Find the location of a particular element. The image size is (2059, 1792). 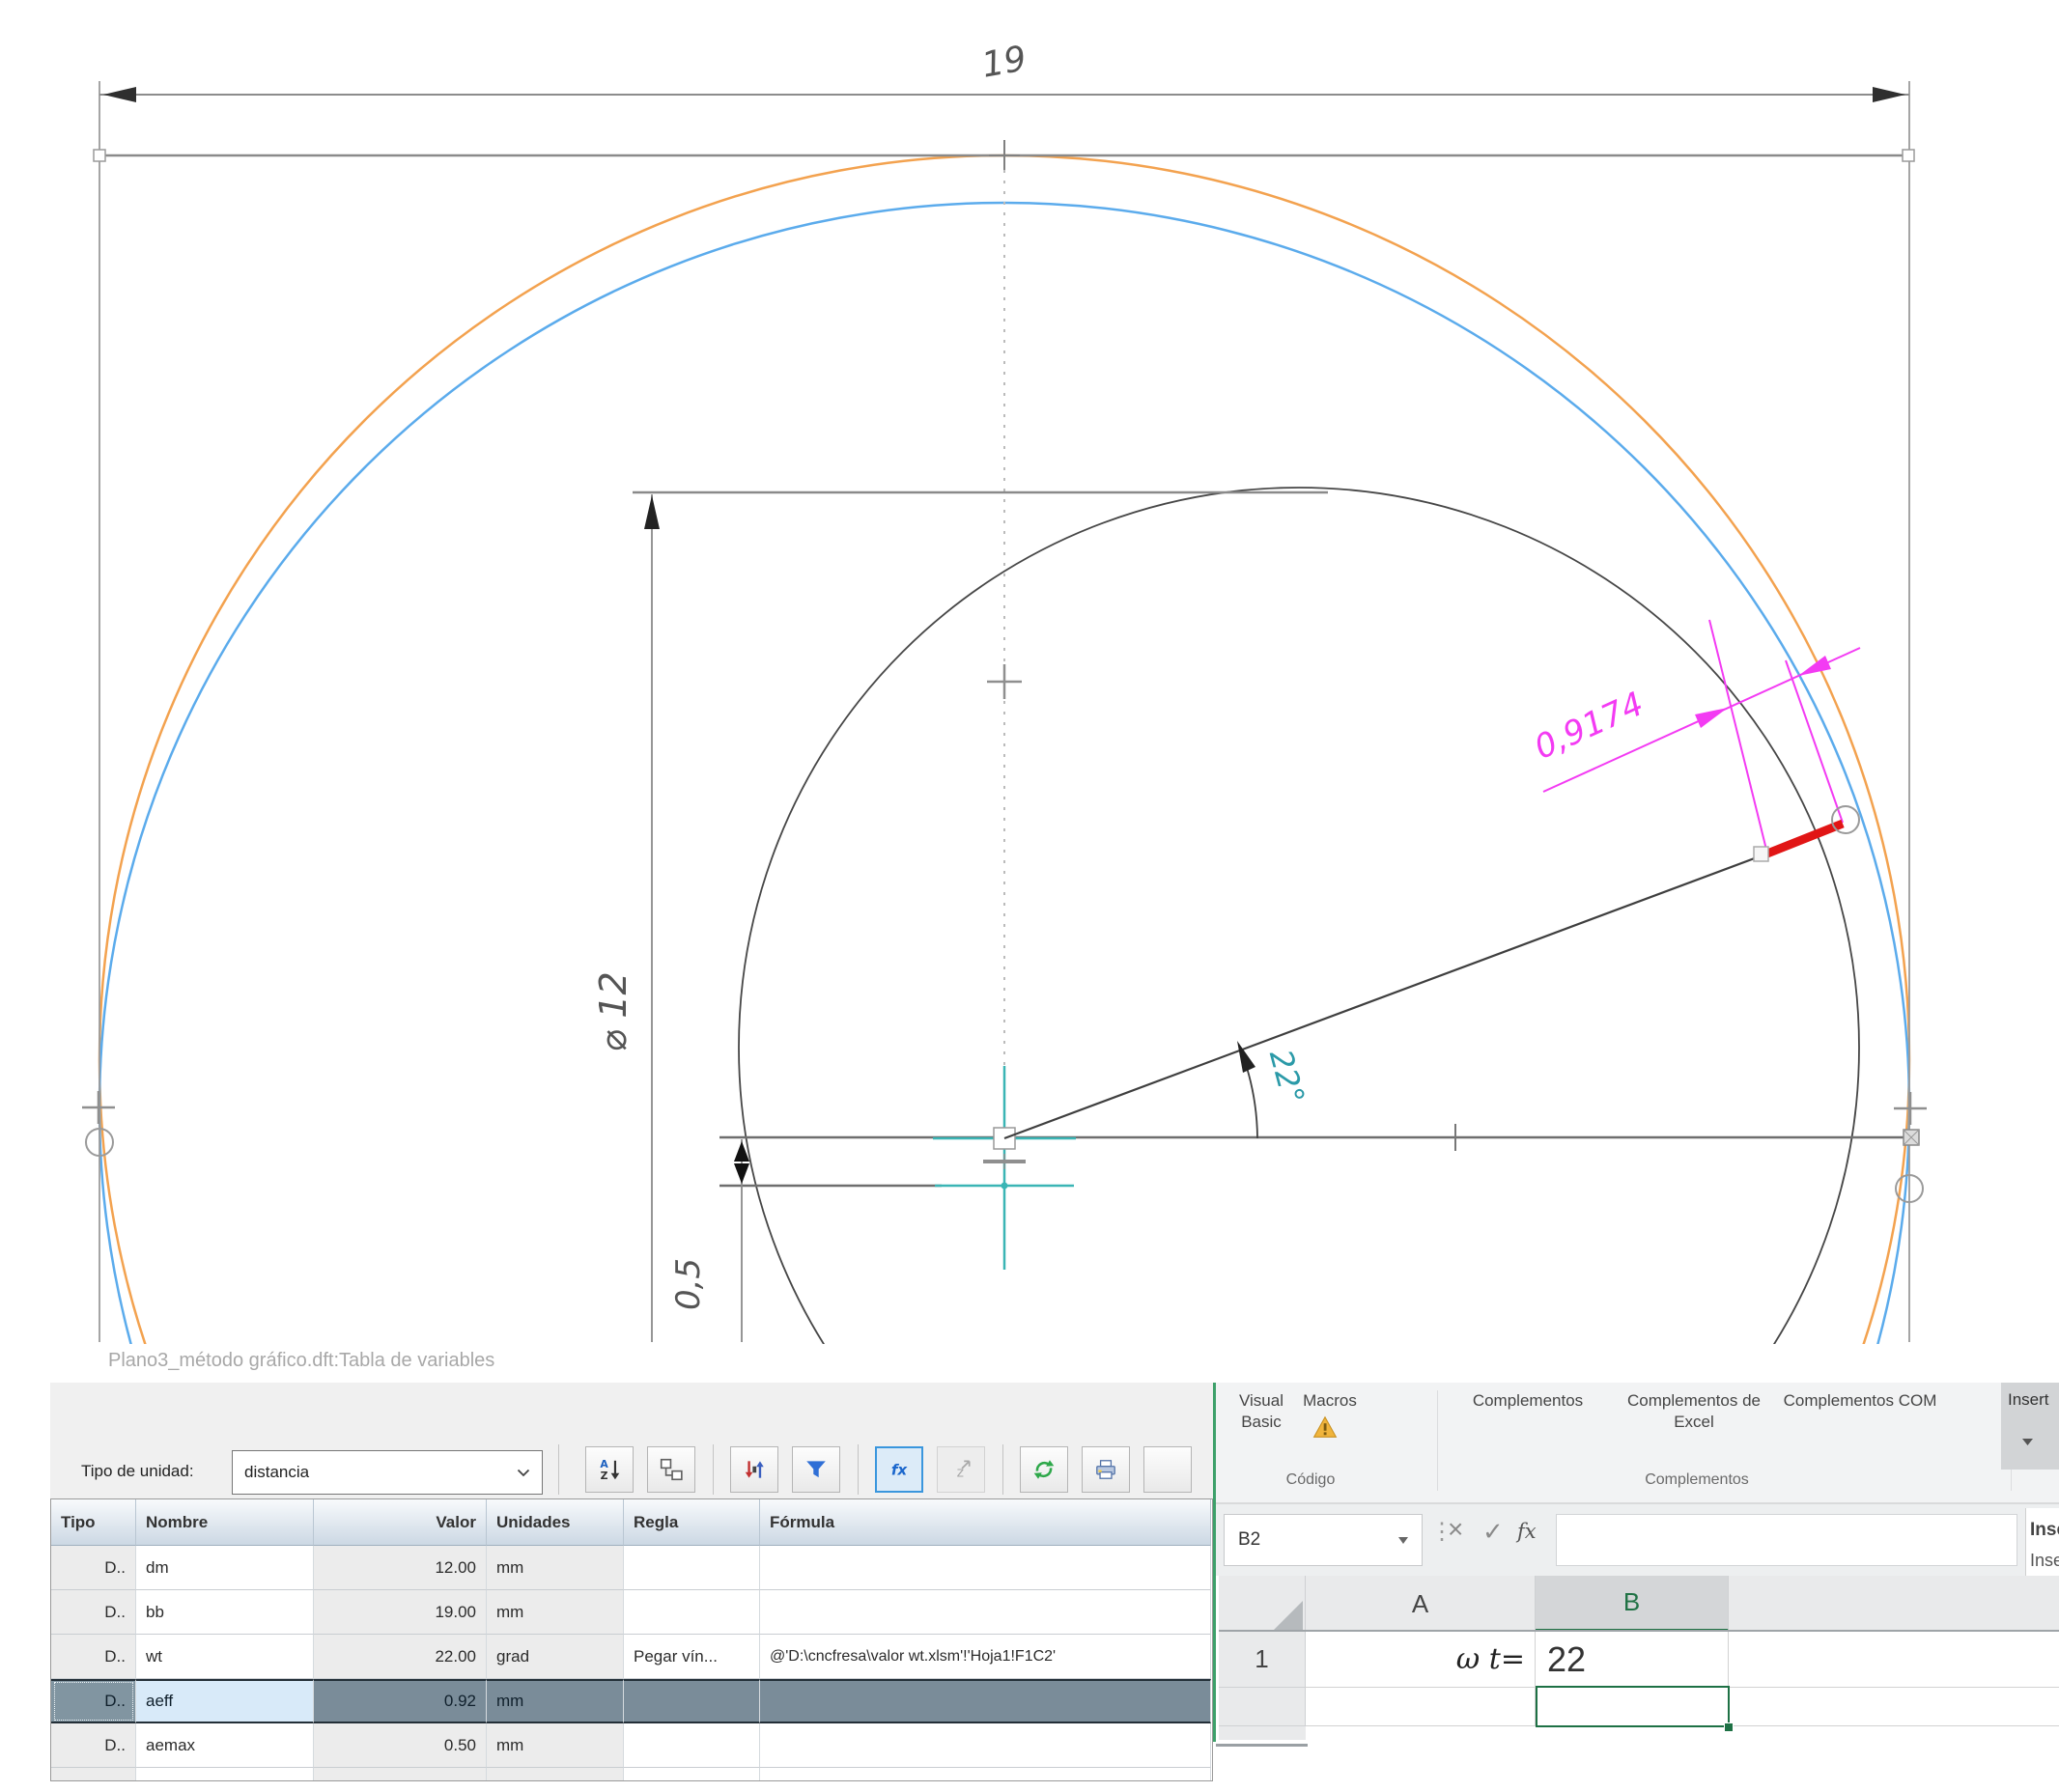

complementos-com-button: Complementos COM is located at coordinates (1860, 1401).